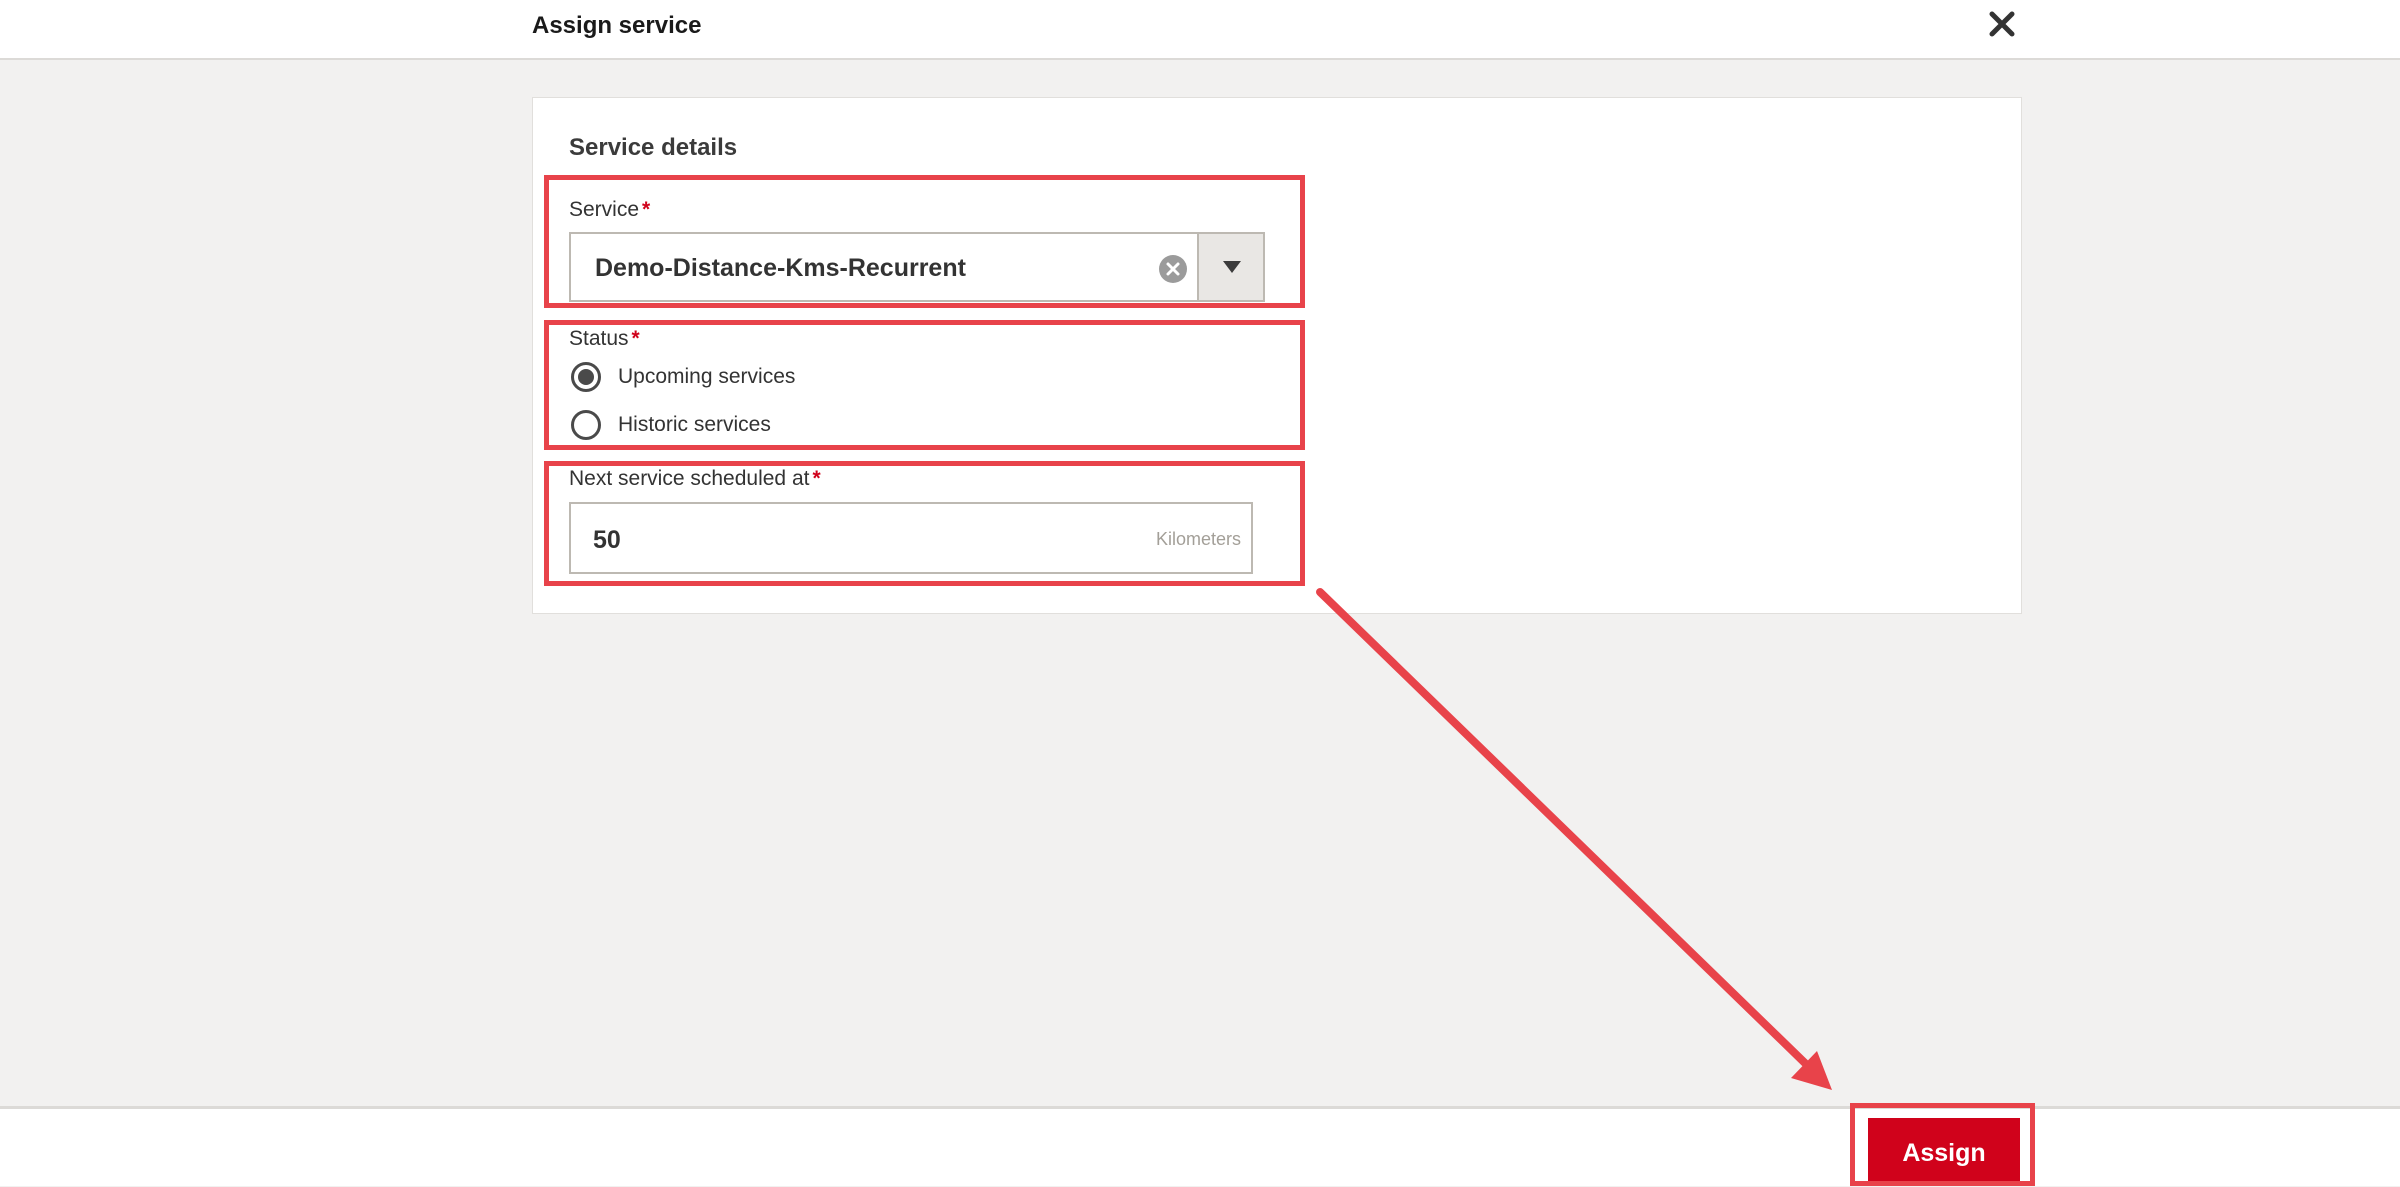 Image resolution: width=2400 pixels, height=1187 pixels. I want to click on service-label: Service *, so click(609, 210).